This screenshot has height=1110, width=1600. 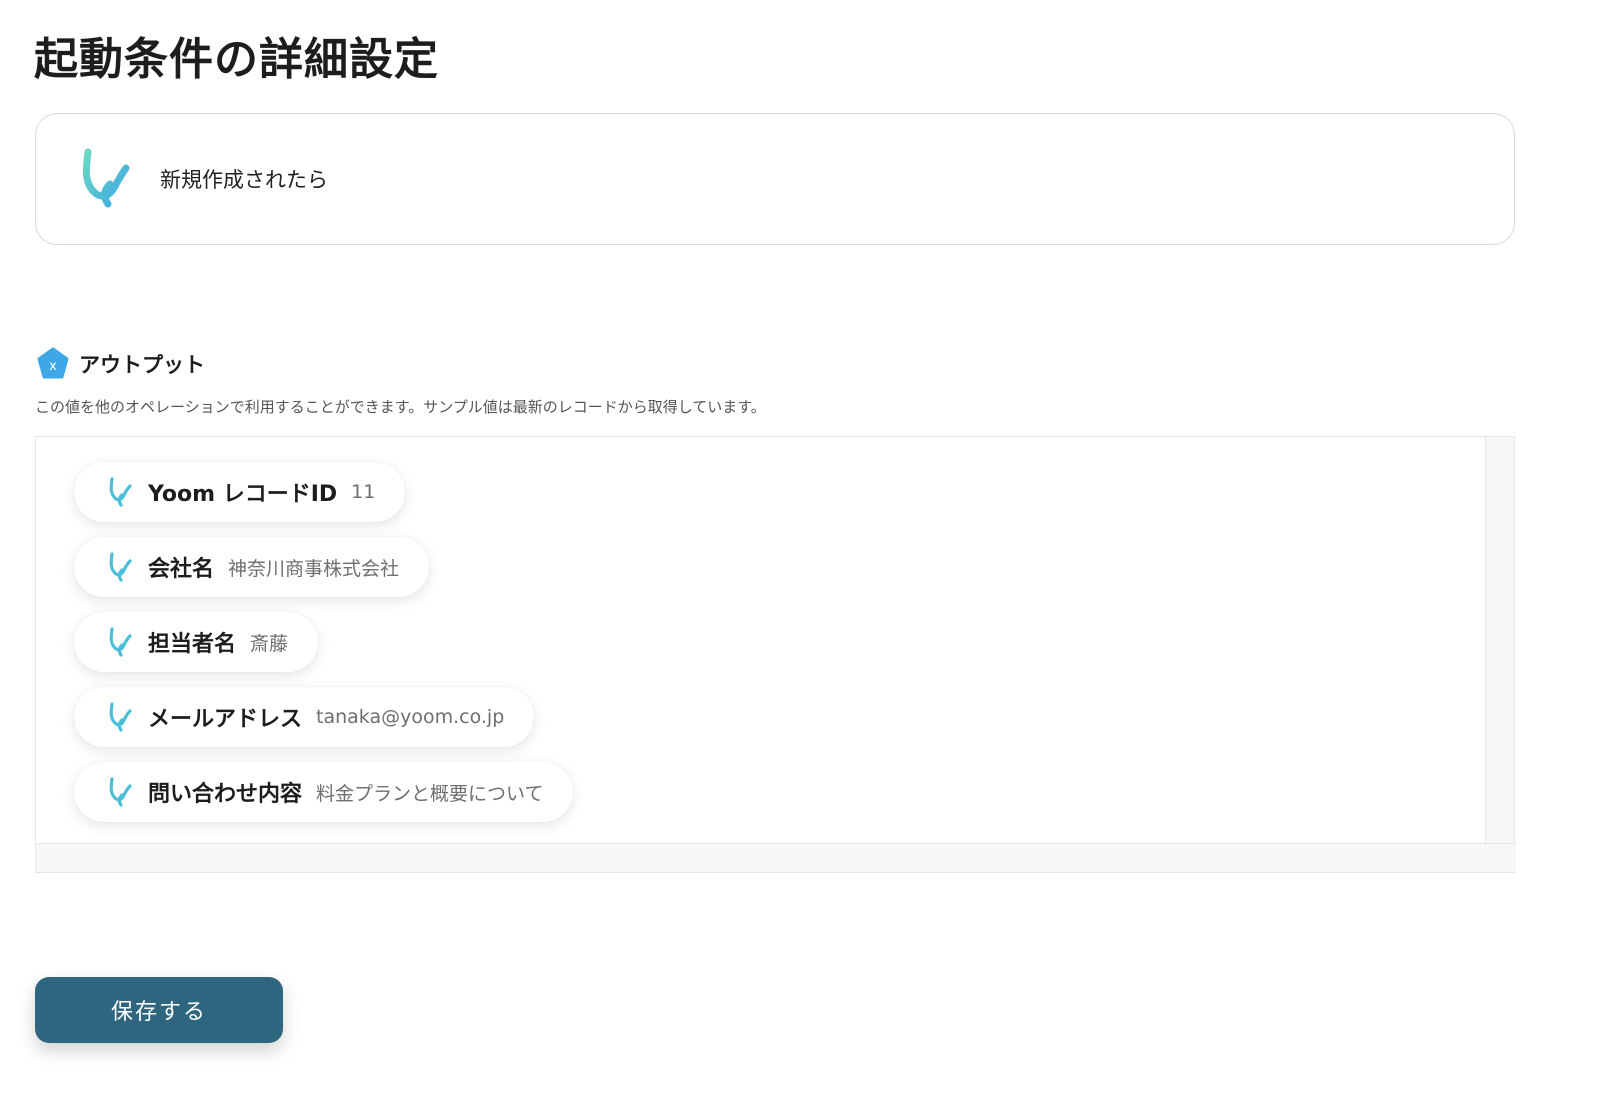 I want to click on output-chip-label: 会社名, so click(x=181, y=569).